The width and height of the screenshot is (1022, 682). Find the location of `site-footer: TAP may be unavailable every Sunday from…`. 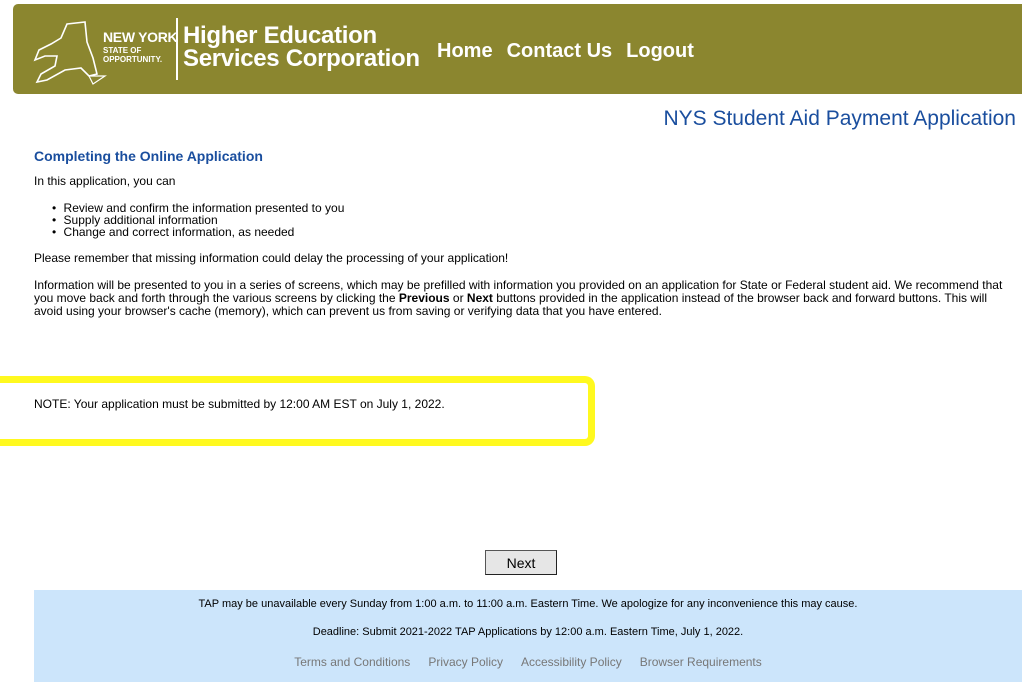

site-footer: TAP may be unavailable every Sunday from… is located at coordinates (528, 636).